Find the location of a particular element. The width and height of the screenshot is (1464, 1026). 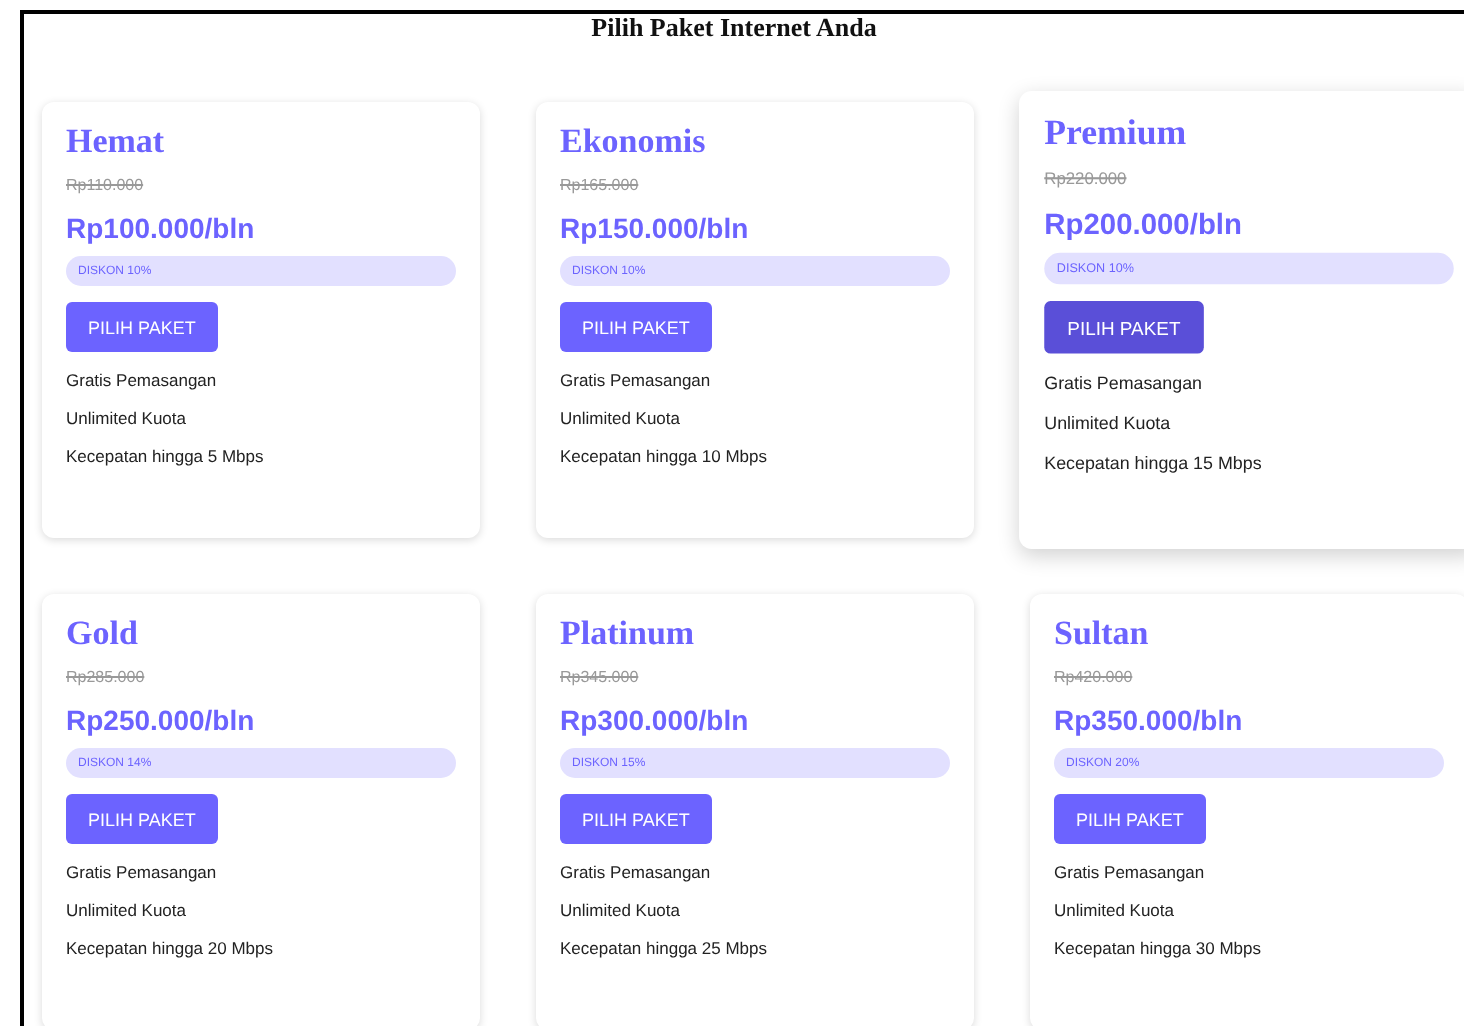

plan-price: Rp350.000/bln is located at coordinates (1148, 720).